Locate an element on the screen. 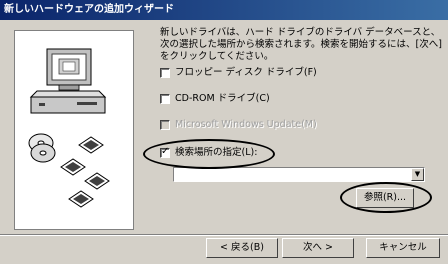  separator is located at coordinates (224, 235).